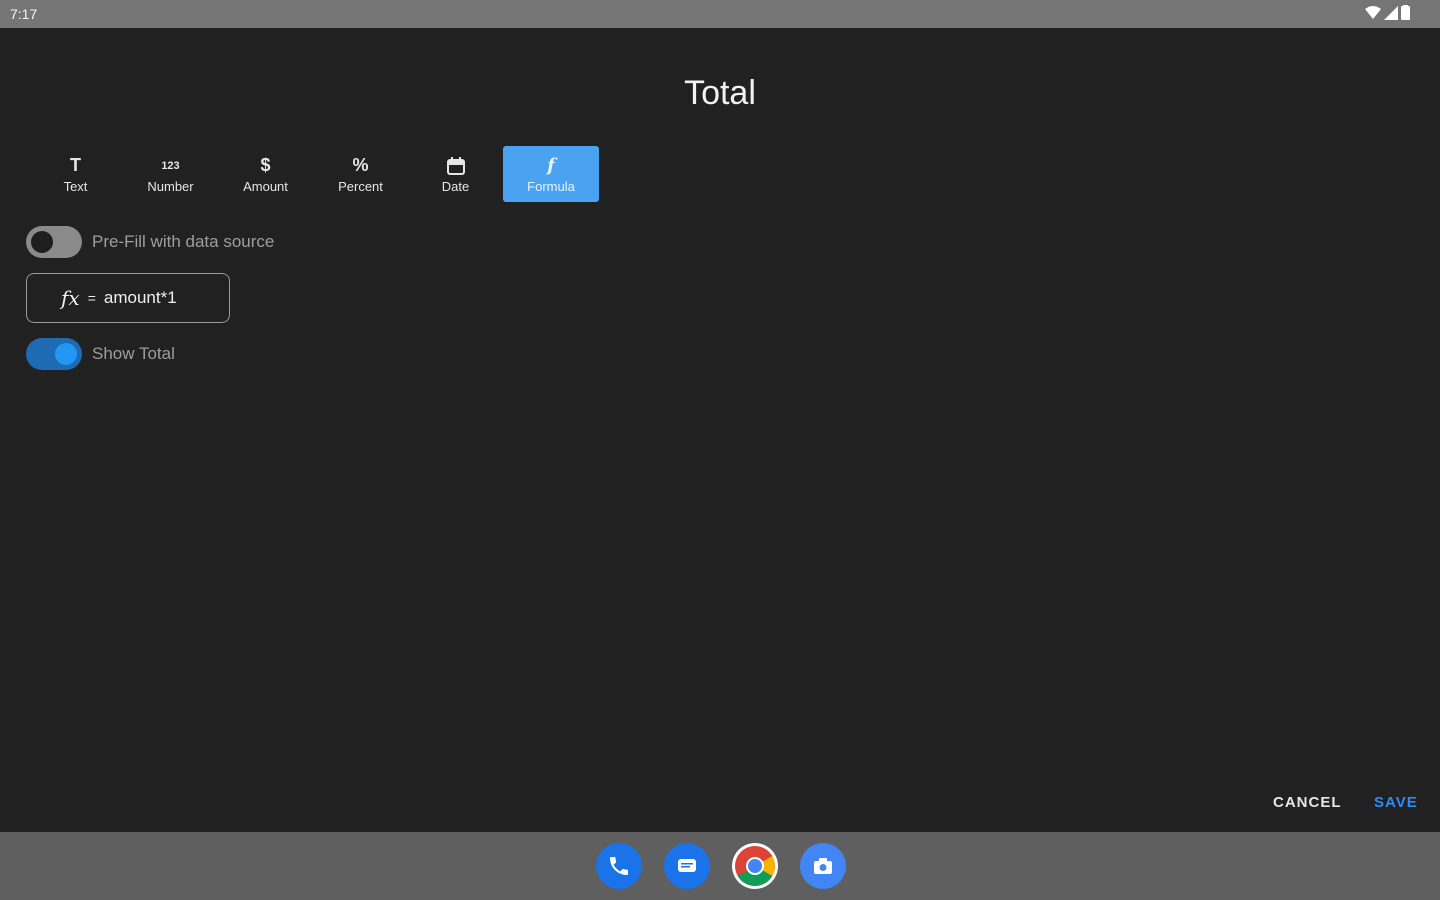 The height and width of the screenshot is (900, 1440). Describe the element at coordinates (70, 298) in the screenshot. I see `fx-icon: fx` at that location.